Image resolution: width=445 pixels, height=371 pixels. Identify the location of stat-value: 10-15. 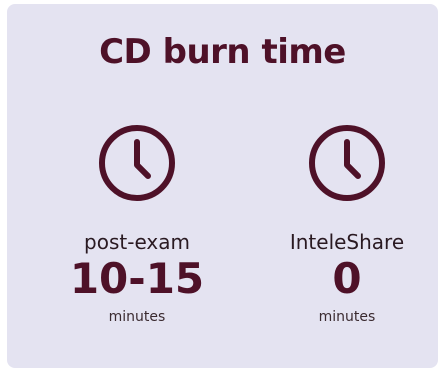
(137, 278).